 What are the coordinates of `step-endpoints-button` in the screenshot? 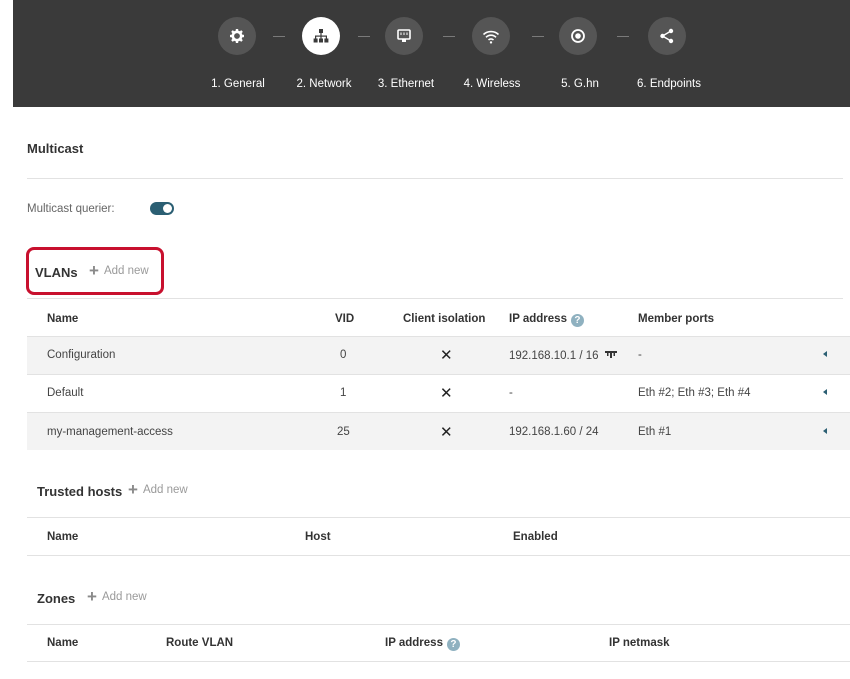 It's located at (667, 36).